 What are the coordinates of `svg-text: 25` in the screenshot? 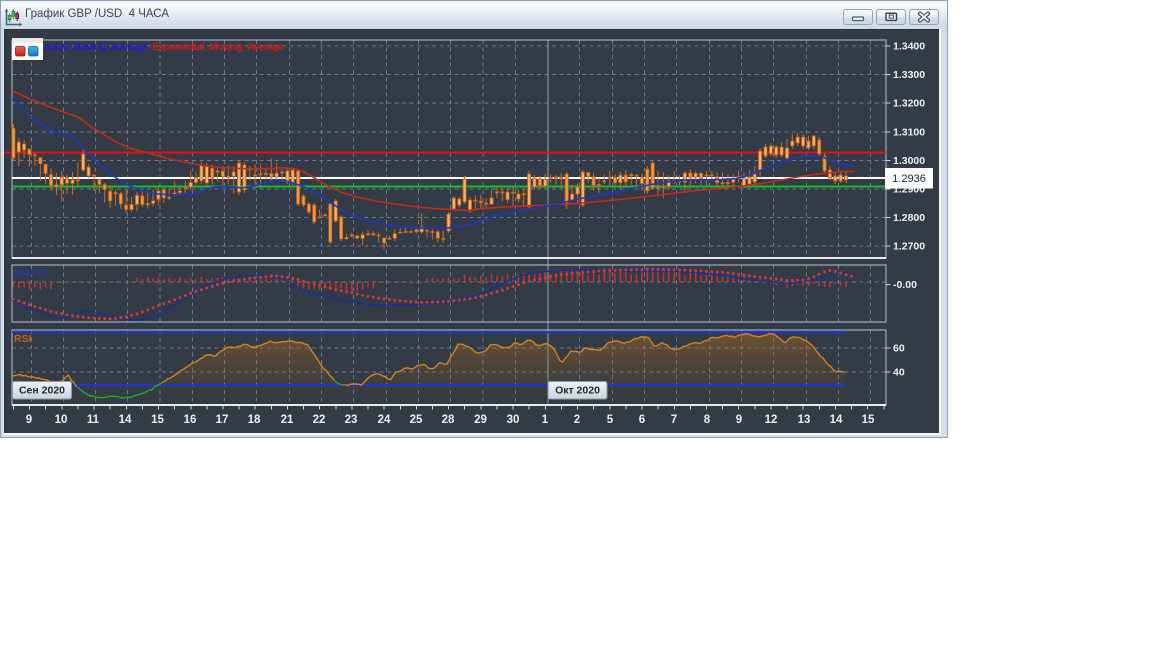 It's located at (416, 420).